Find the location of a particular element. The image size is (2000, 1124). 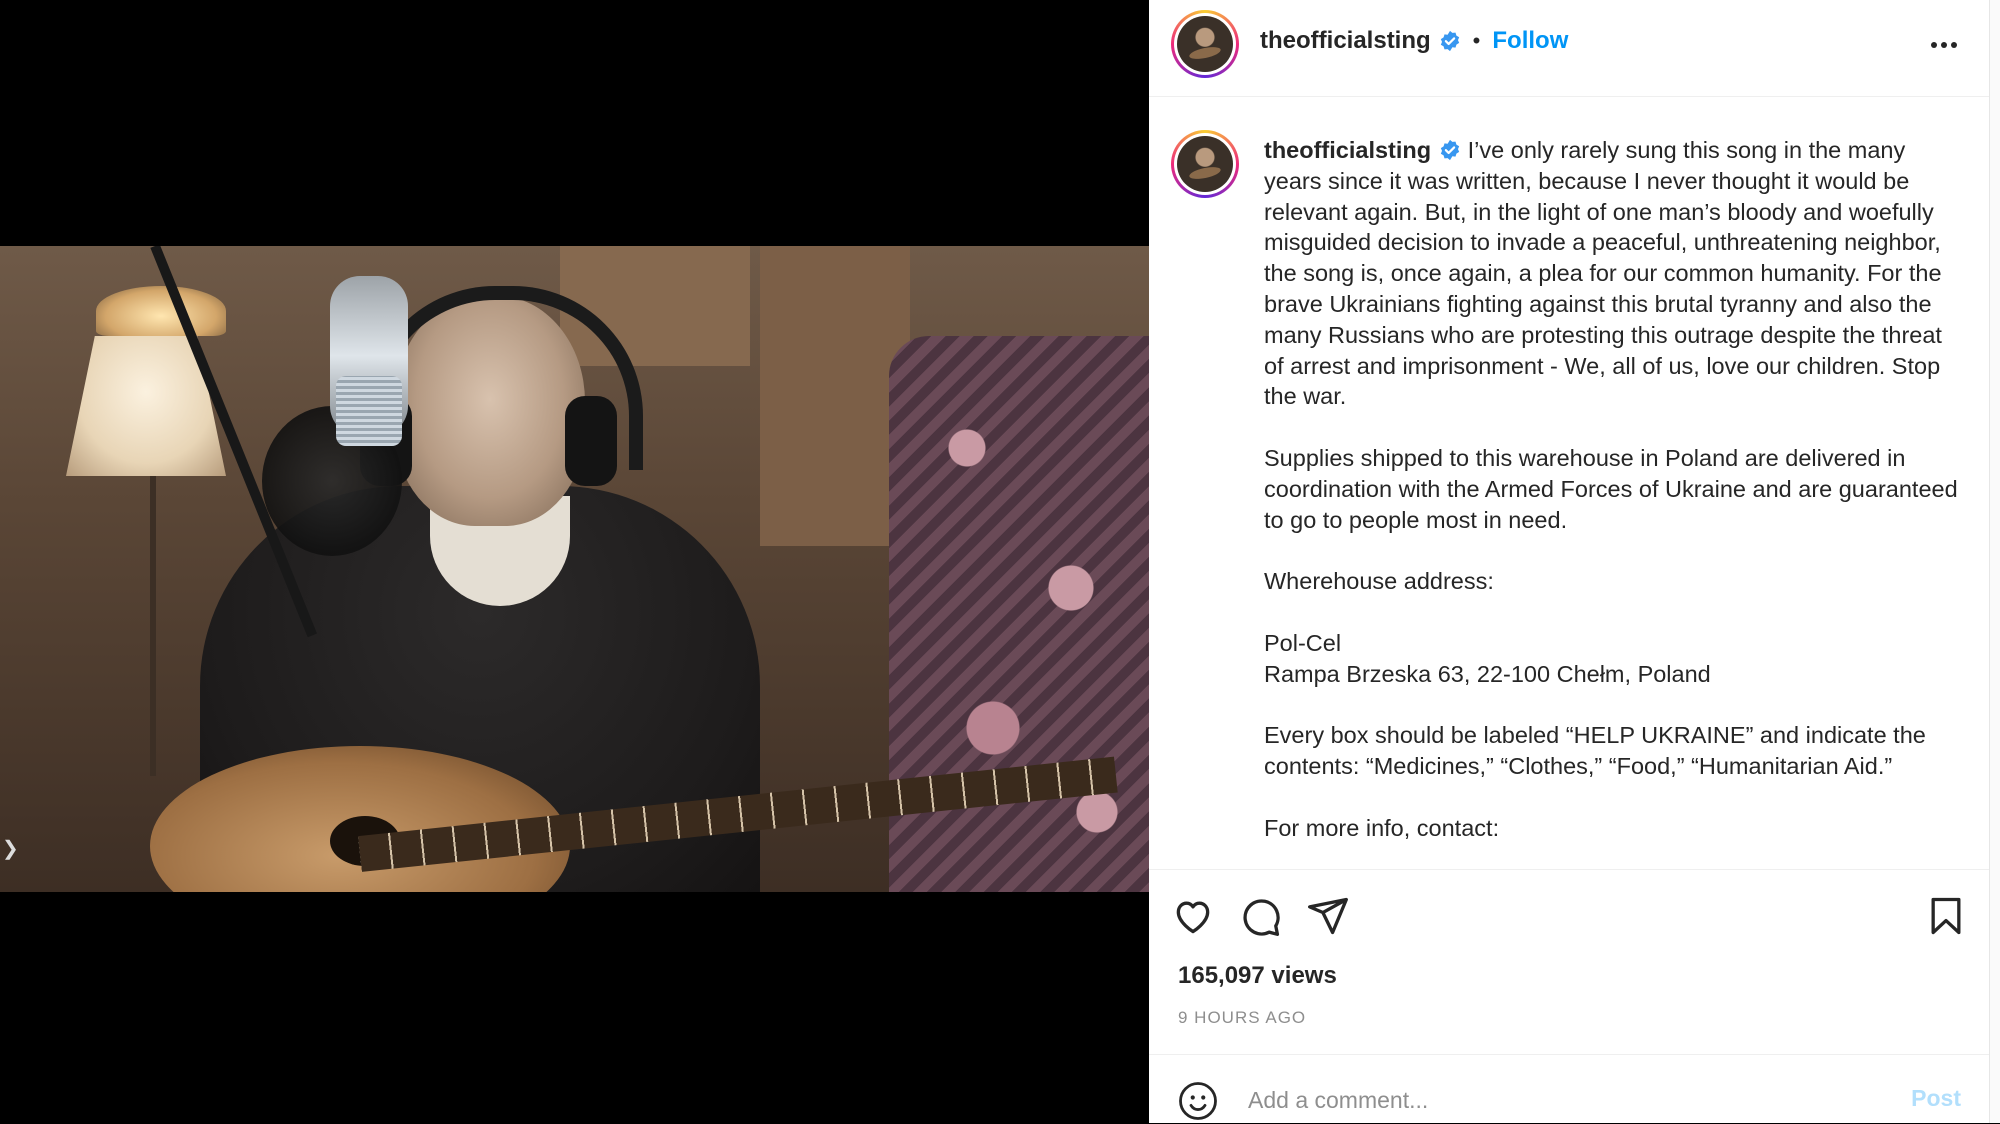

post-comment-button: Post is located at coordinates (1936, 1098).